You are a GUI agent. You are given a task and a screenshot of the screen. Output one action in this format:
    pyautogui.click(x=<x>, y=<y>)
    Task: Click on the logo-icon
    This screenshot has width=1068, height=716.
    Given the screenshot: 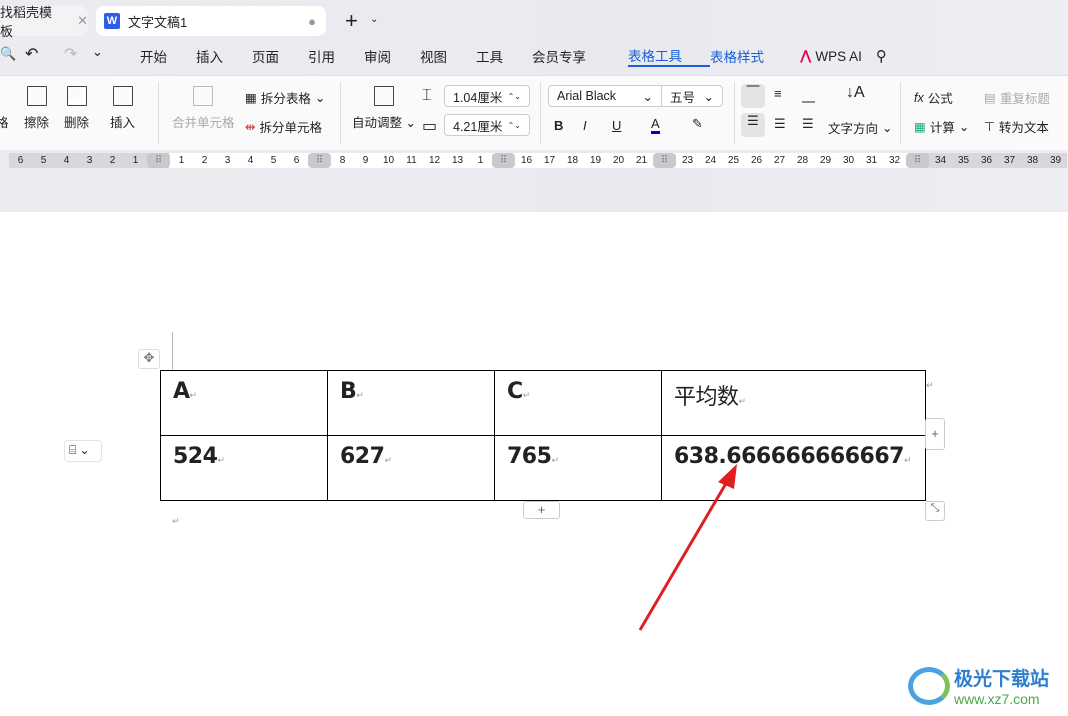 What is the action you would take?
    pyautogui.click(x=929, y=685)
    